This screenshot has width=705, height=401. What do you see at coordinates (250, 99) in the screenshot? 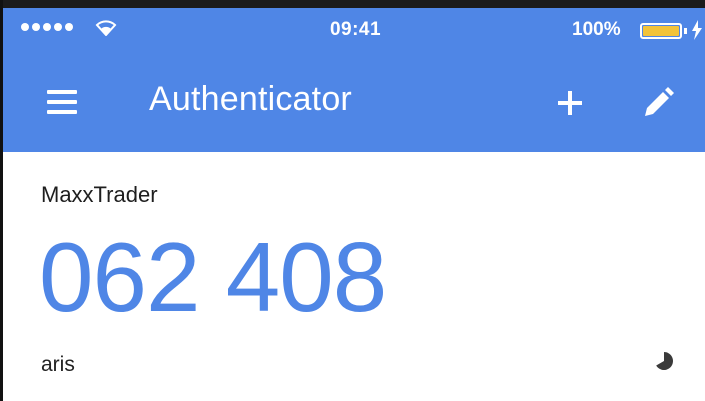
I see `app-title: Authenticator` at bounding box center [250, 99].